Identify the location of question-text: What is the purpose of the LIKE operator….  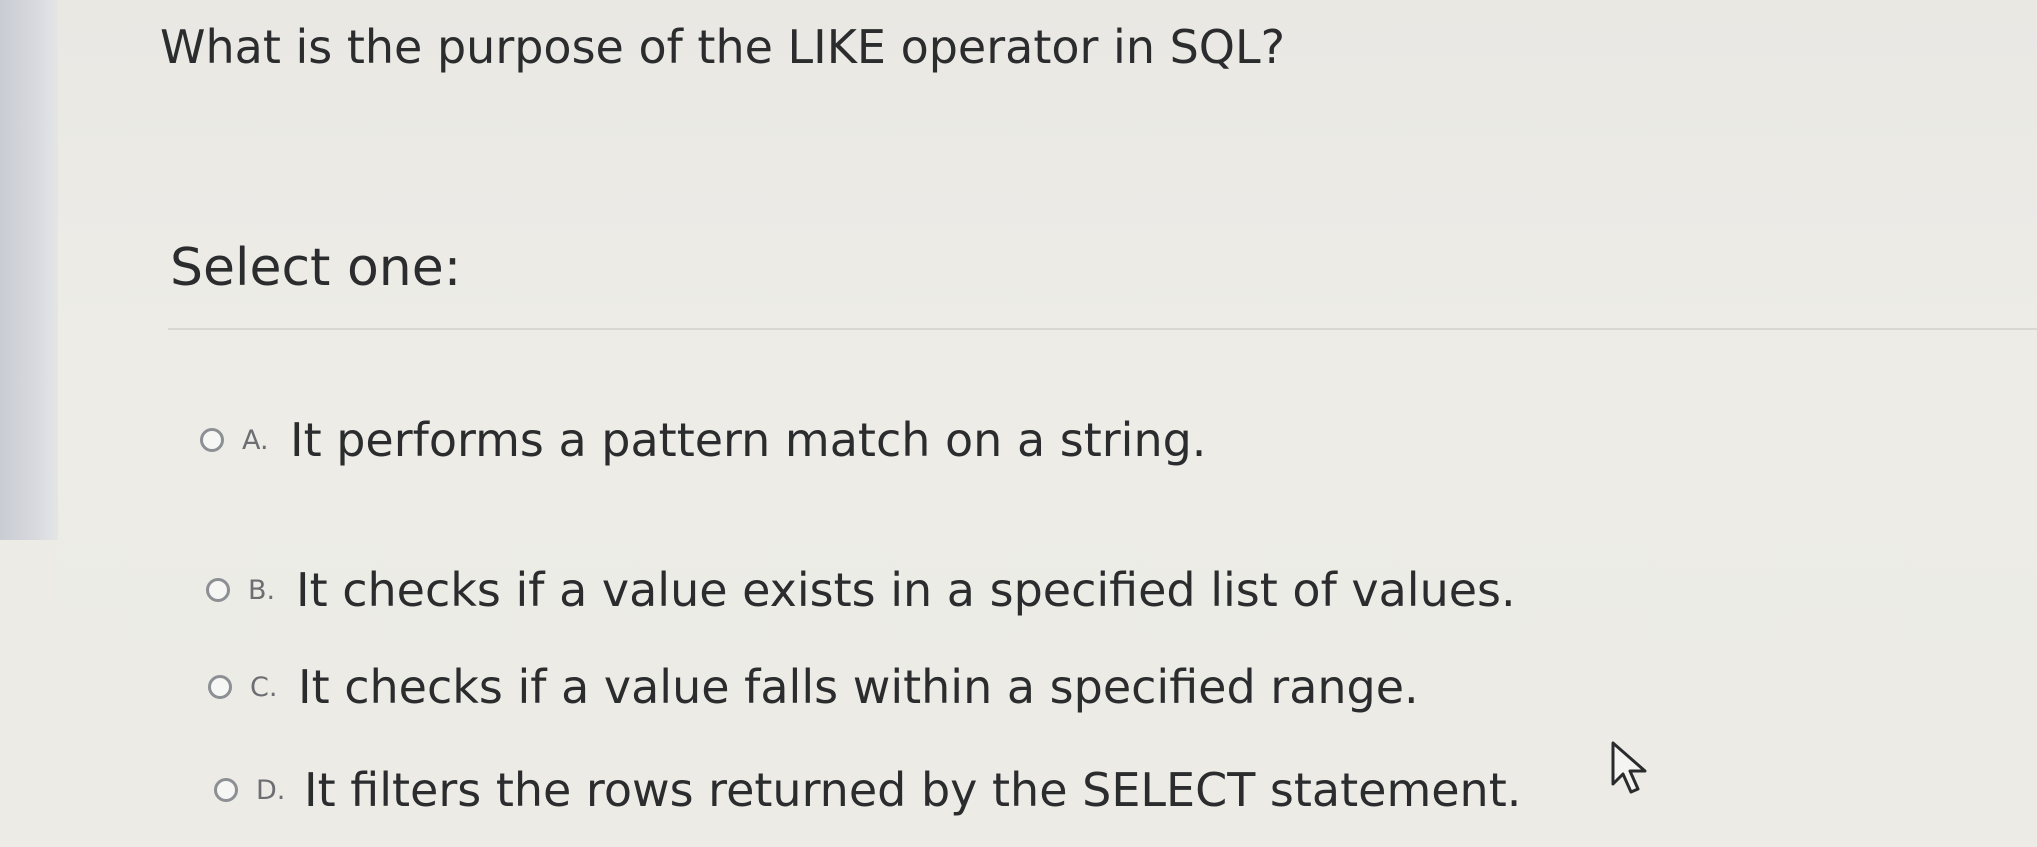
(723, 47).